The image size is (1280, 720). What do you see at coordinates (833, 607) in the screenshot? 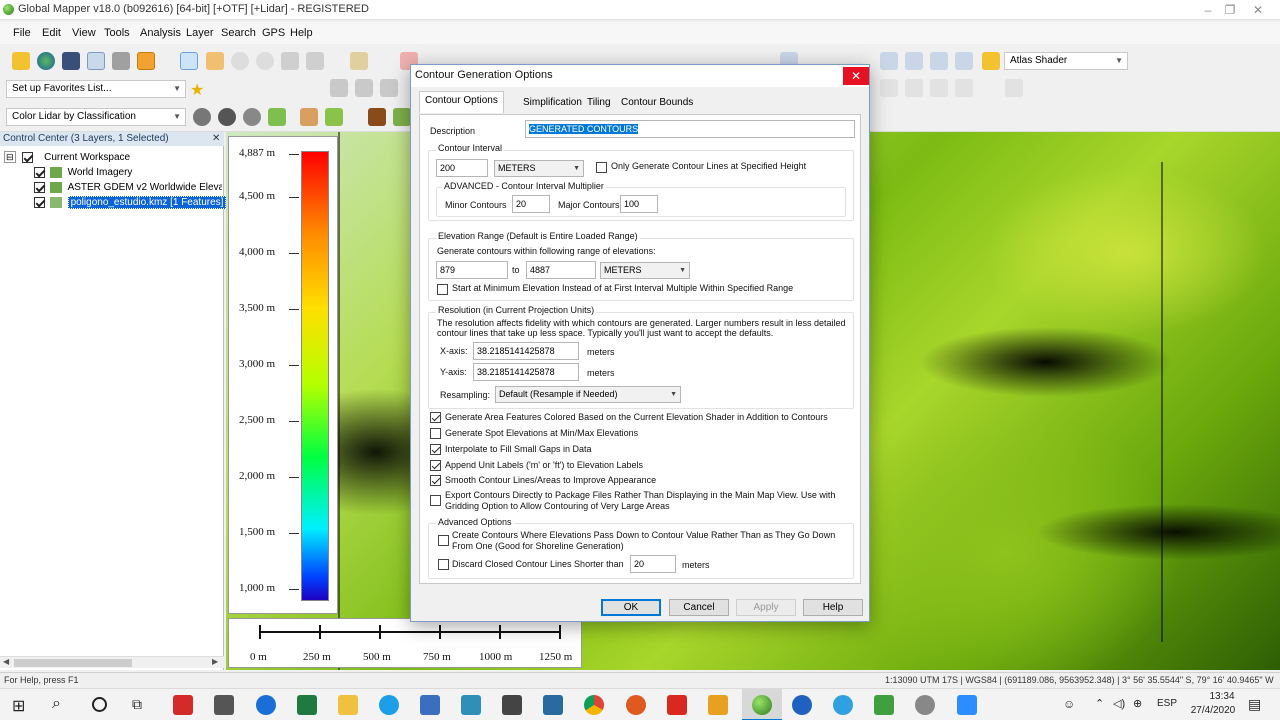
I see `help-button: Help` at bounding box center [833, 607].